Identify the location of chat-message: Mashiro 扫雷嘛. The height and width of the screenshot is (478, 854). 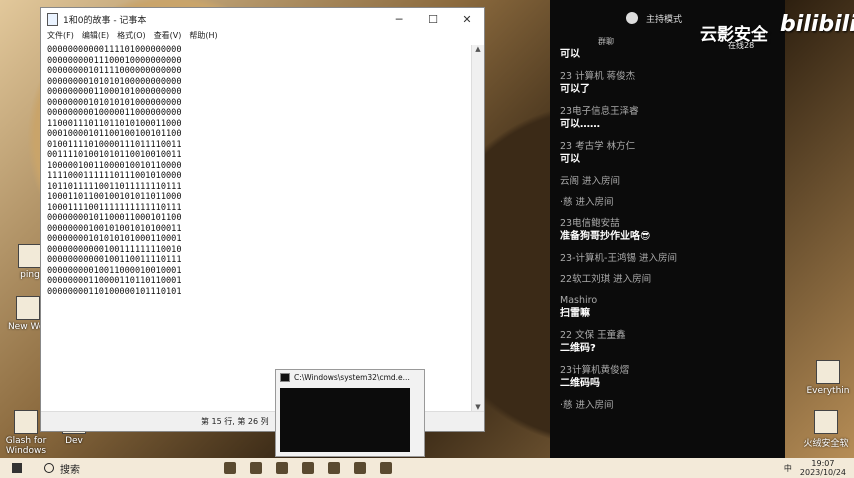
(672, 307).